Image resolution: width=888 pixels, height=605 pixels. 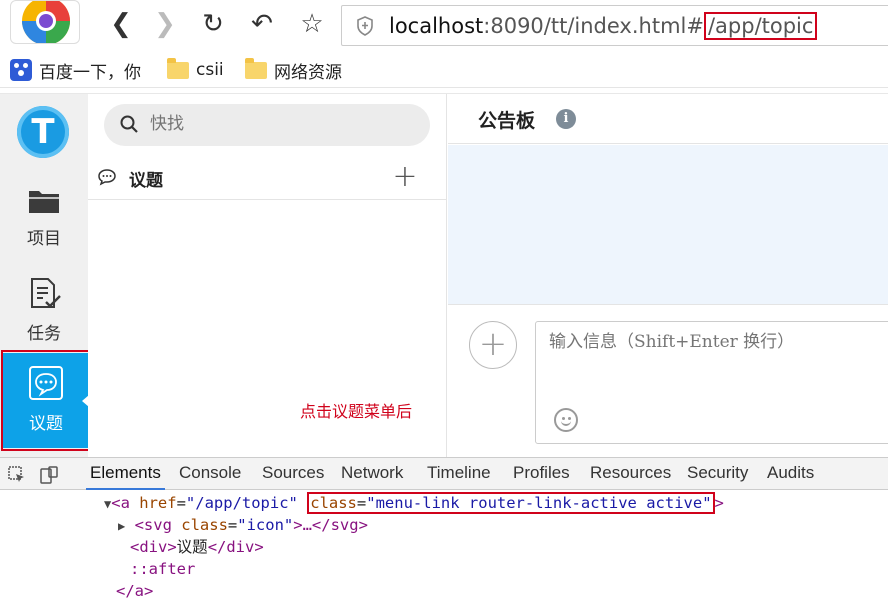 What do you see at coordinates (711, 382) in the screenshot?
I see `message-box` at bounding box center [711, 382].